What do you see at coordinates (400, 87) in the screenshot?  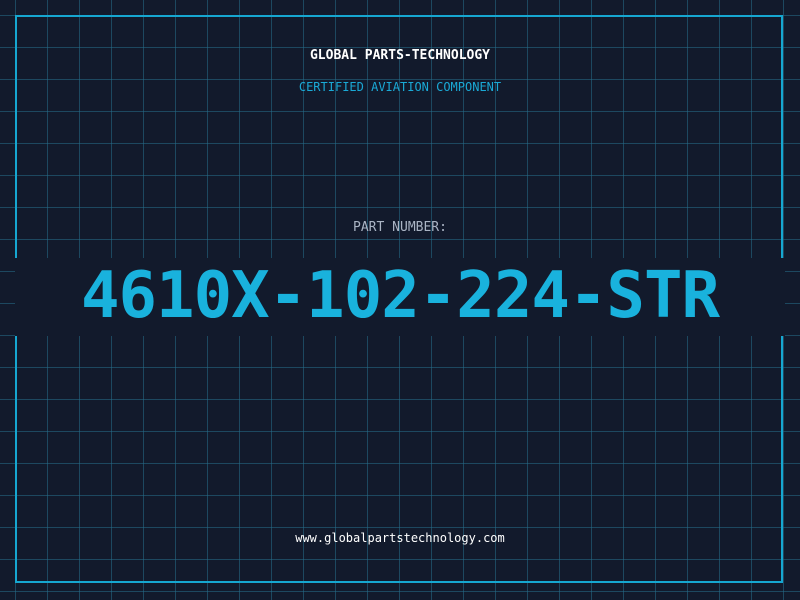 I see `certification-tagline: CERTIFIED AVIATION COMPONENT` at bounding box center [400, 87].